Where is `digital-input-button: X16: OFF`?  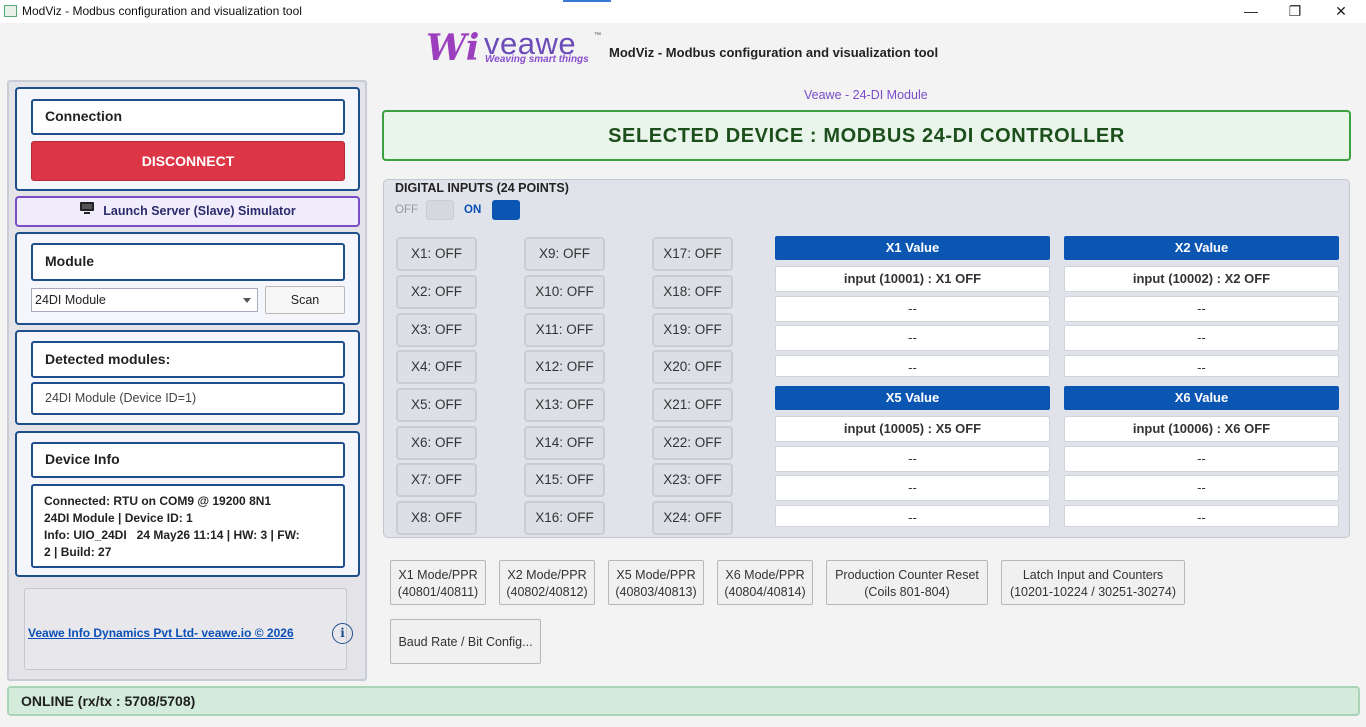 digital-input-button: X16: OFF is located at coordinates (564, 518).